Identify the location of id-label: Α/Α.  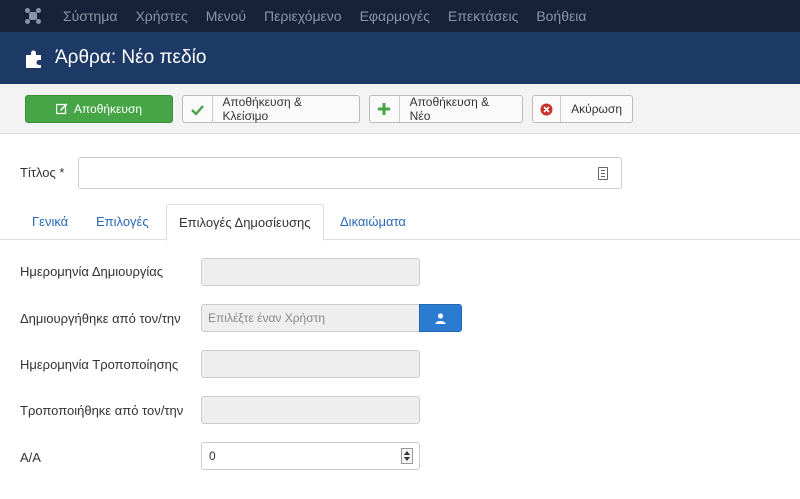
(30, 457).